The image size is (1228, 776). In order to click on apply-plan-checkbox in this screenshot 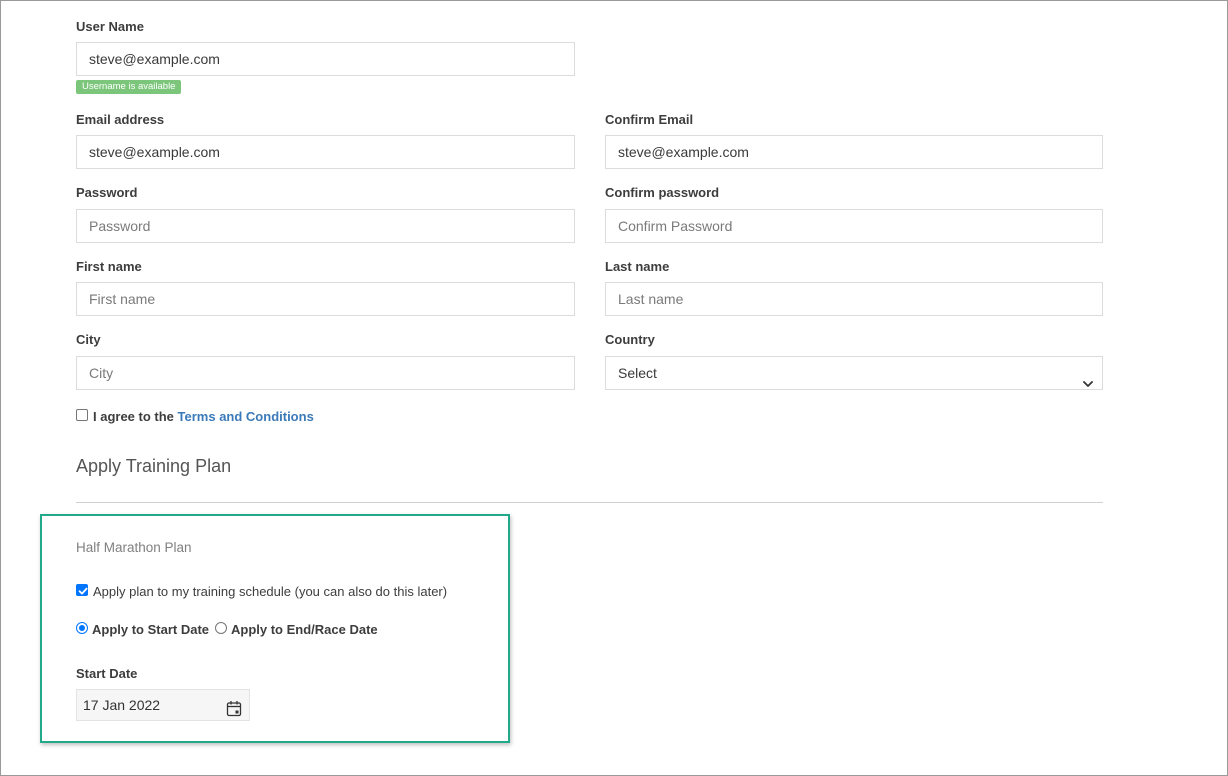, I will do `click(82, 590)`.